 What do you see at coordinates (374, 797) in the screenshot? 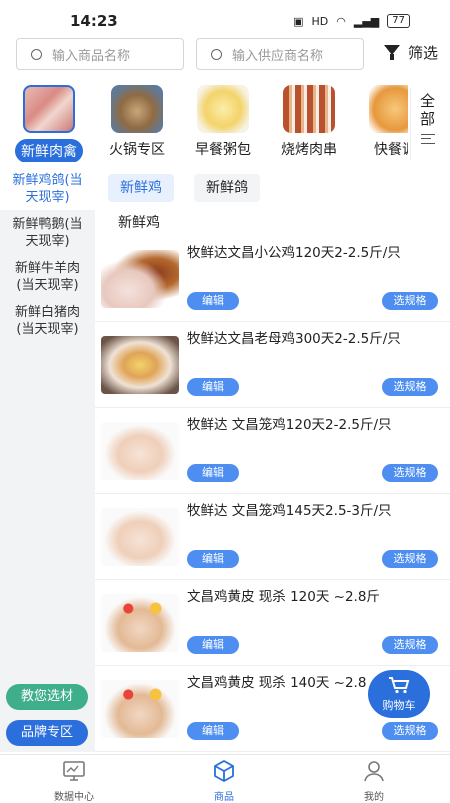
I see `tab-label: 我的` at bounding box center [374, 797].